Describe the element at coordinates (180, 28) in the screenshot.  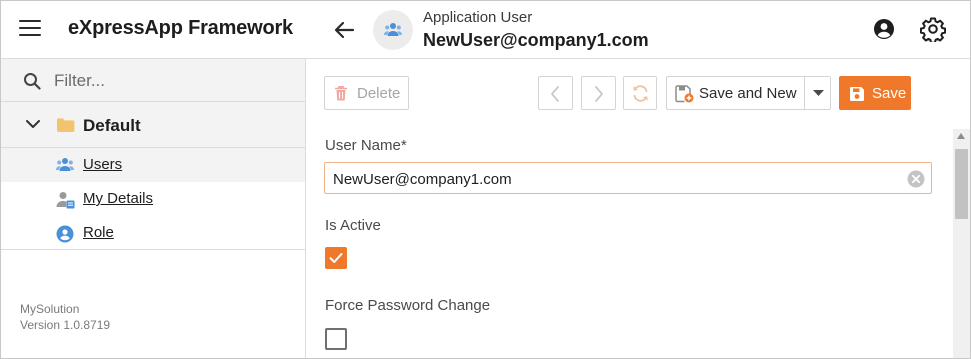
I see `app-title: eXpressApp Framework` at that location.